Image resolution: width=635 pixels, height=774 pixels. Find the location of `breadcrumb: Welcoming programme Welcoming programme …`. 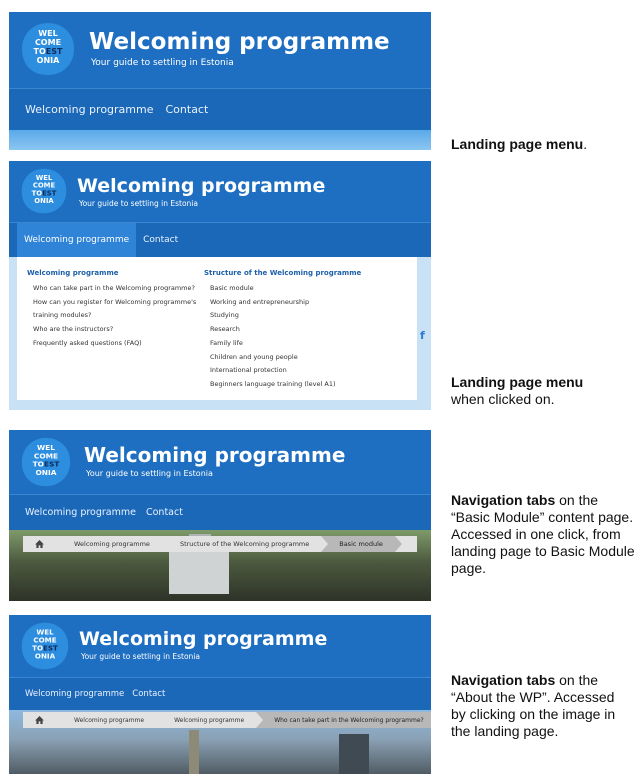

breadcrumb: Welcoming programme Welcoming programme … is located at coordinates (227, 720).